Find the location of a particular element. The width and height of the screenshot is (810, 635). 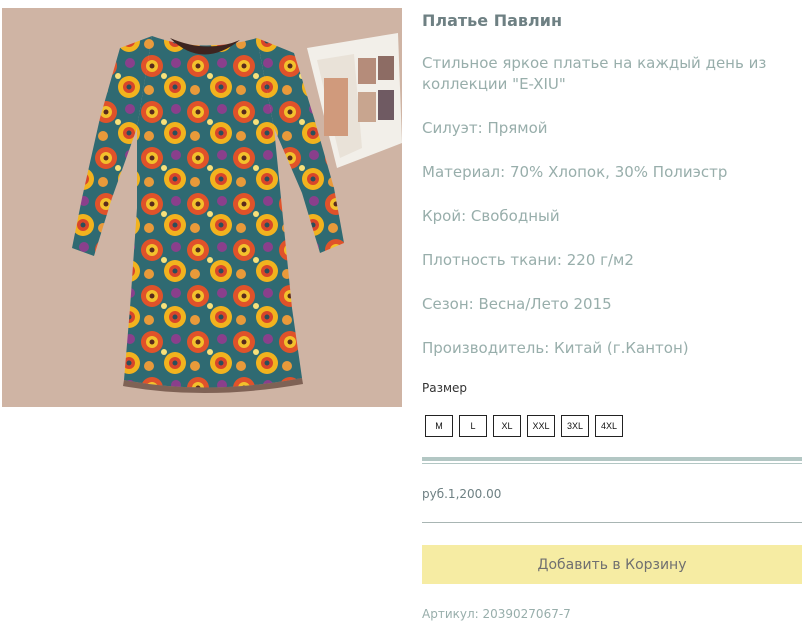

attribute-cut: Крой: Свободный is located at coordinates (491, 216).